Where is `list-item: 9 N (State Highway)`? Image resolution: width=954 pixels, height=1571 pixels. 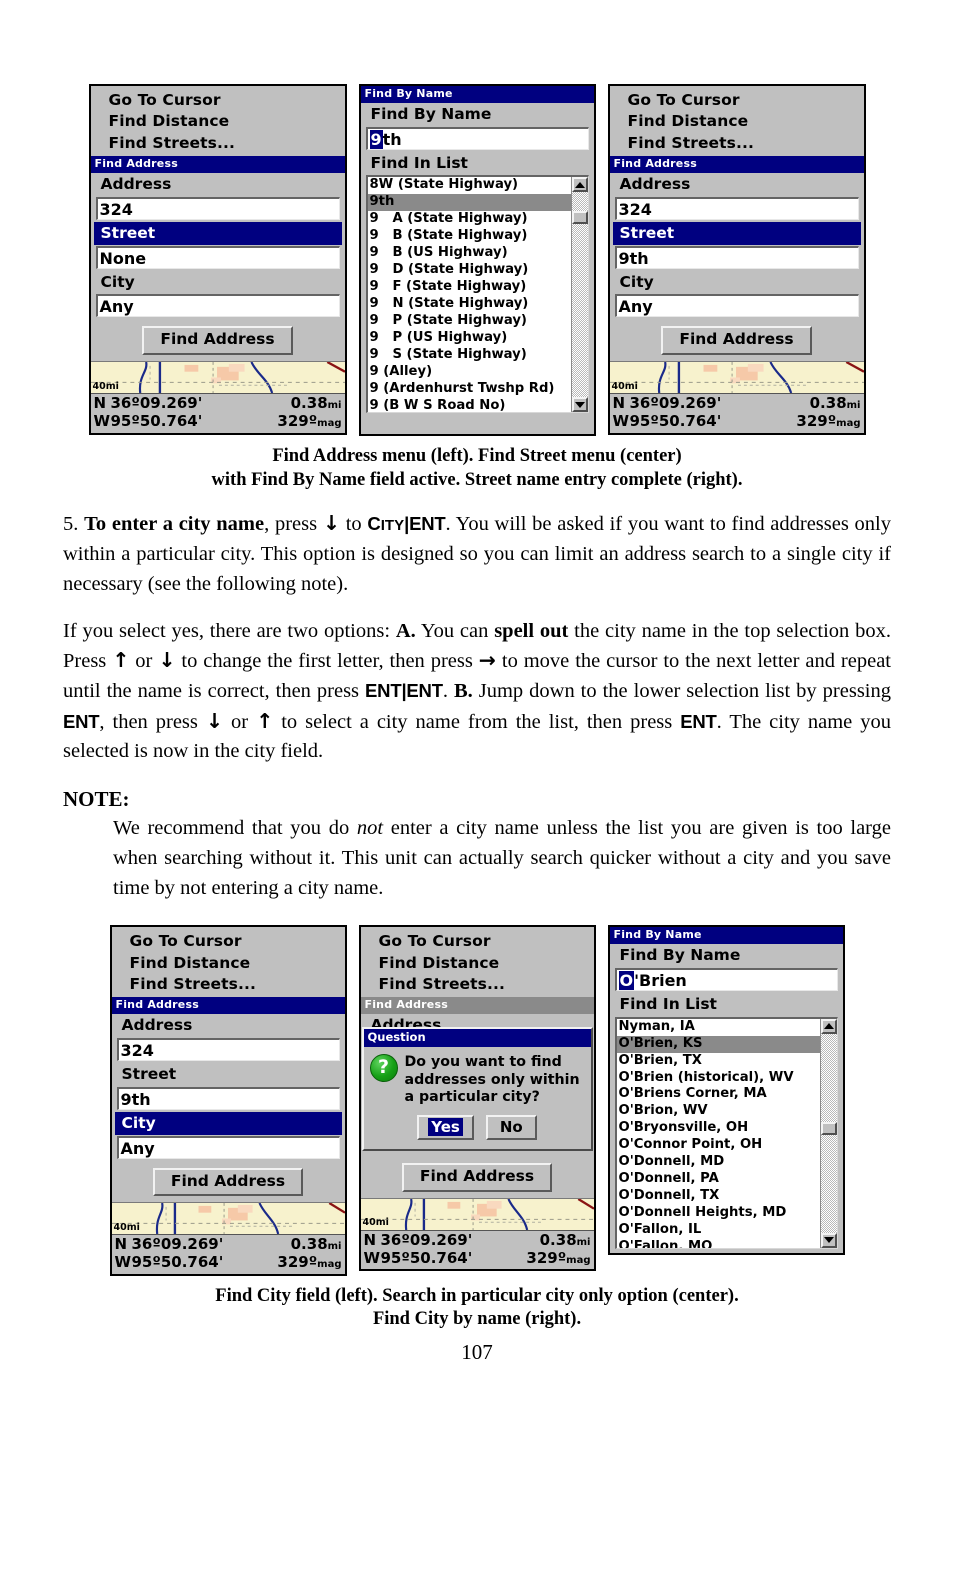 list-item: 9 N (State Highway) is located at coordinates (478, 304).